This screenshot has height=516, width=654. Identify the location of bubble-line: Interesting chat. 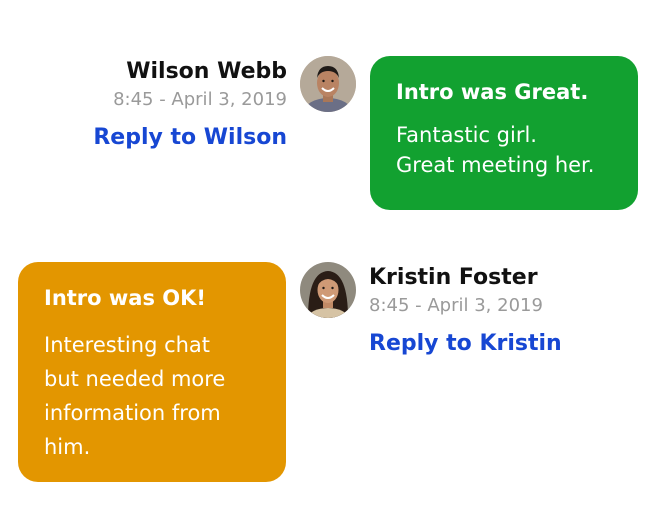
(127, 345).